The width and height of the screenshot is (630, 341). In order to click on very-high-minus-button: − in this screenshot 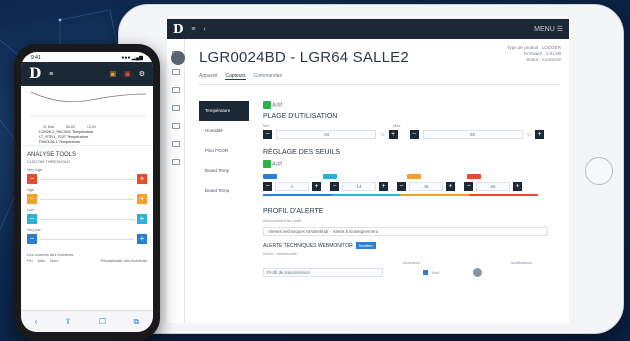, I will do `click(32, 179)`.